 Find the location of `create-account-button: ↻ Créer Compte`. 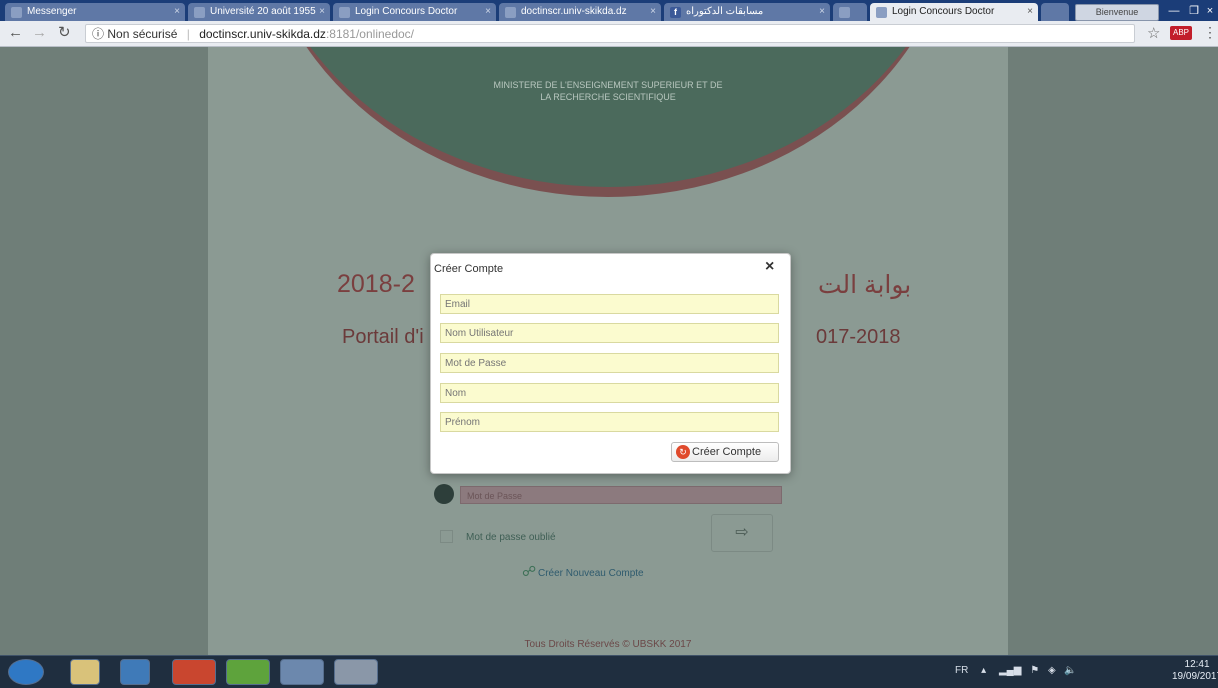

create-account-button: ↻ Créer Compte is located at coordinates (725, 452).